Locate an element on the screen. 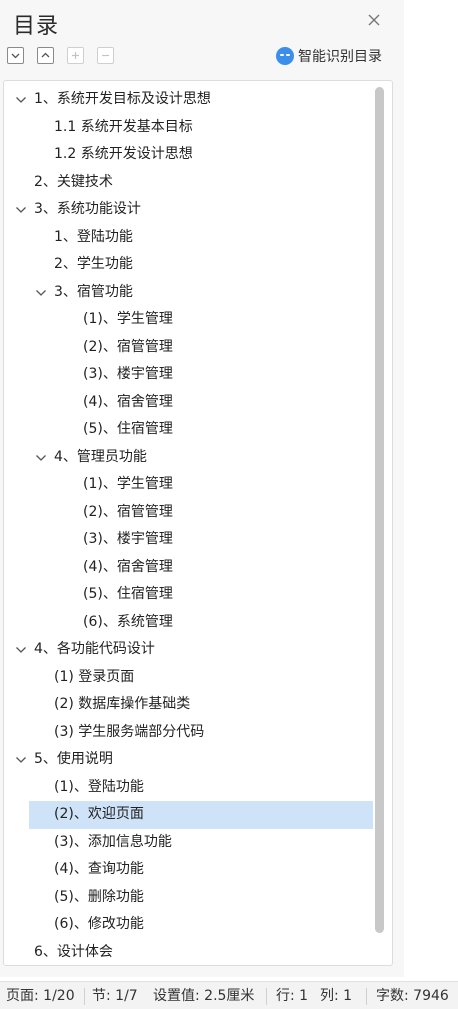 The height and width of the screenshot is (1009, 458). document-area is located at coordinates (431, 488).